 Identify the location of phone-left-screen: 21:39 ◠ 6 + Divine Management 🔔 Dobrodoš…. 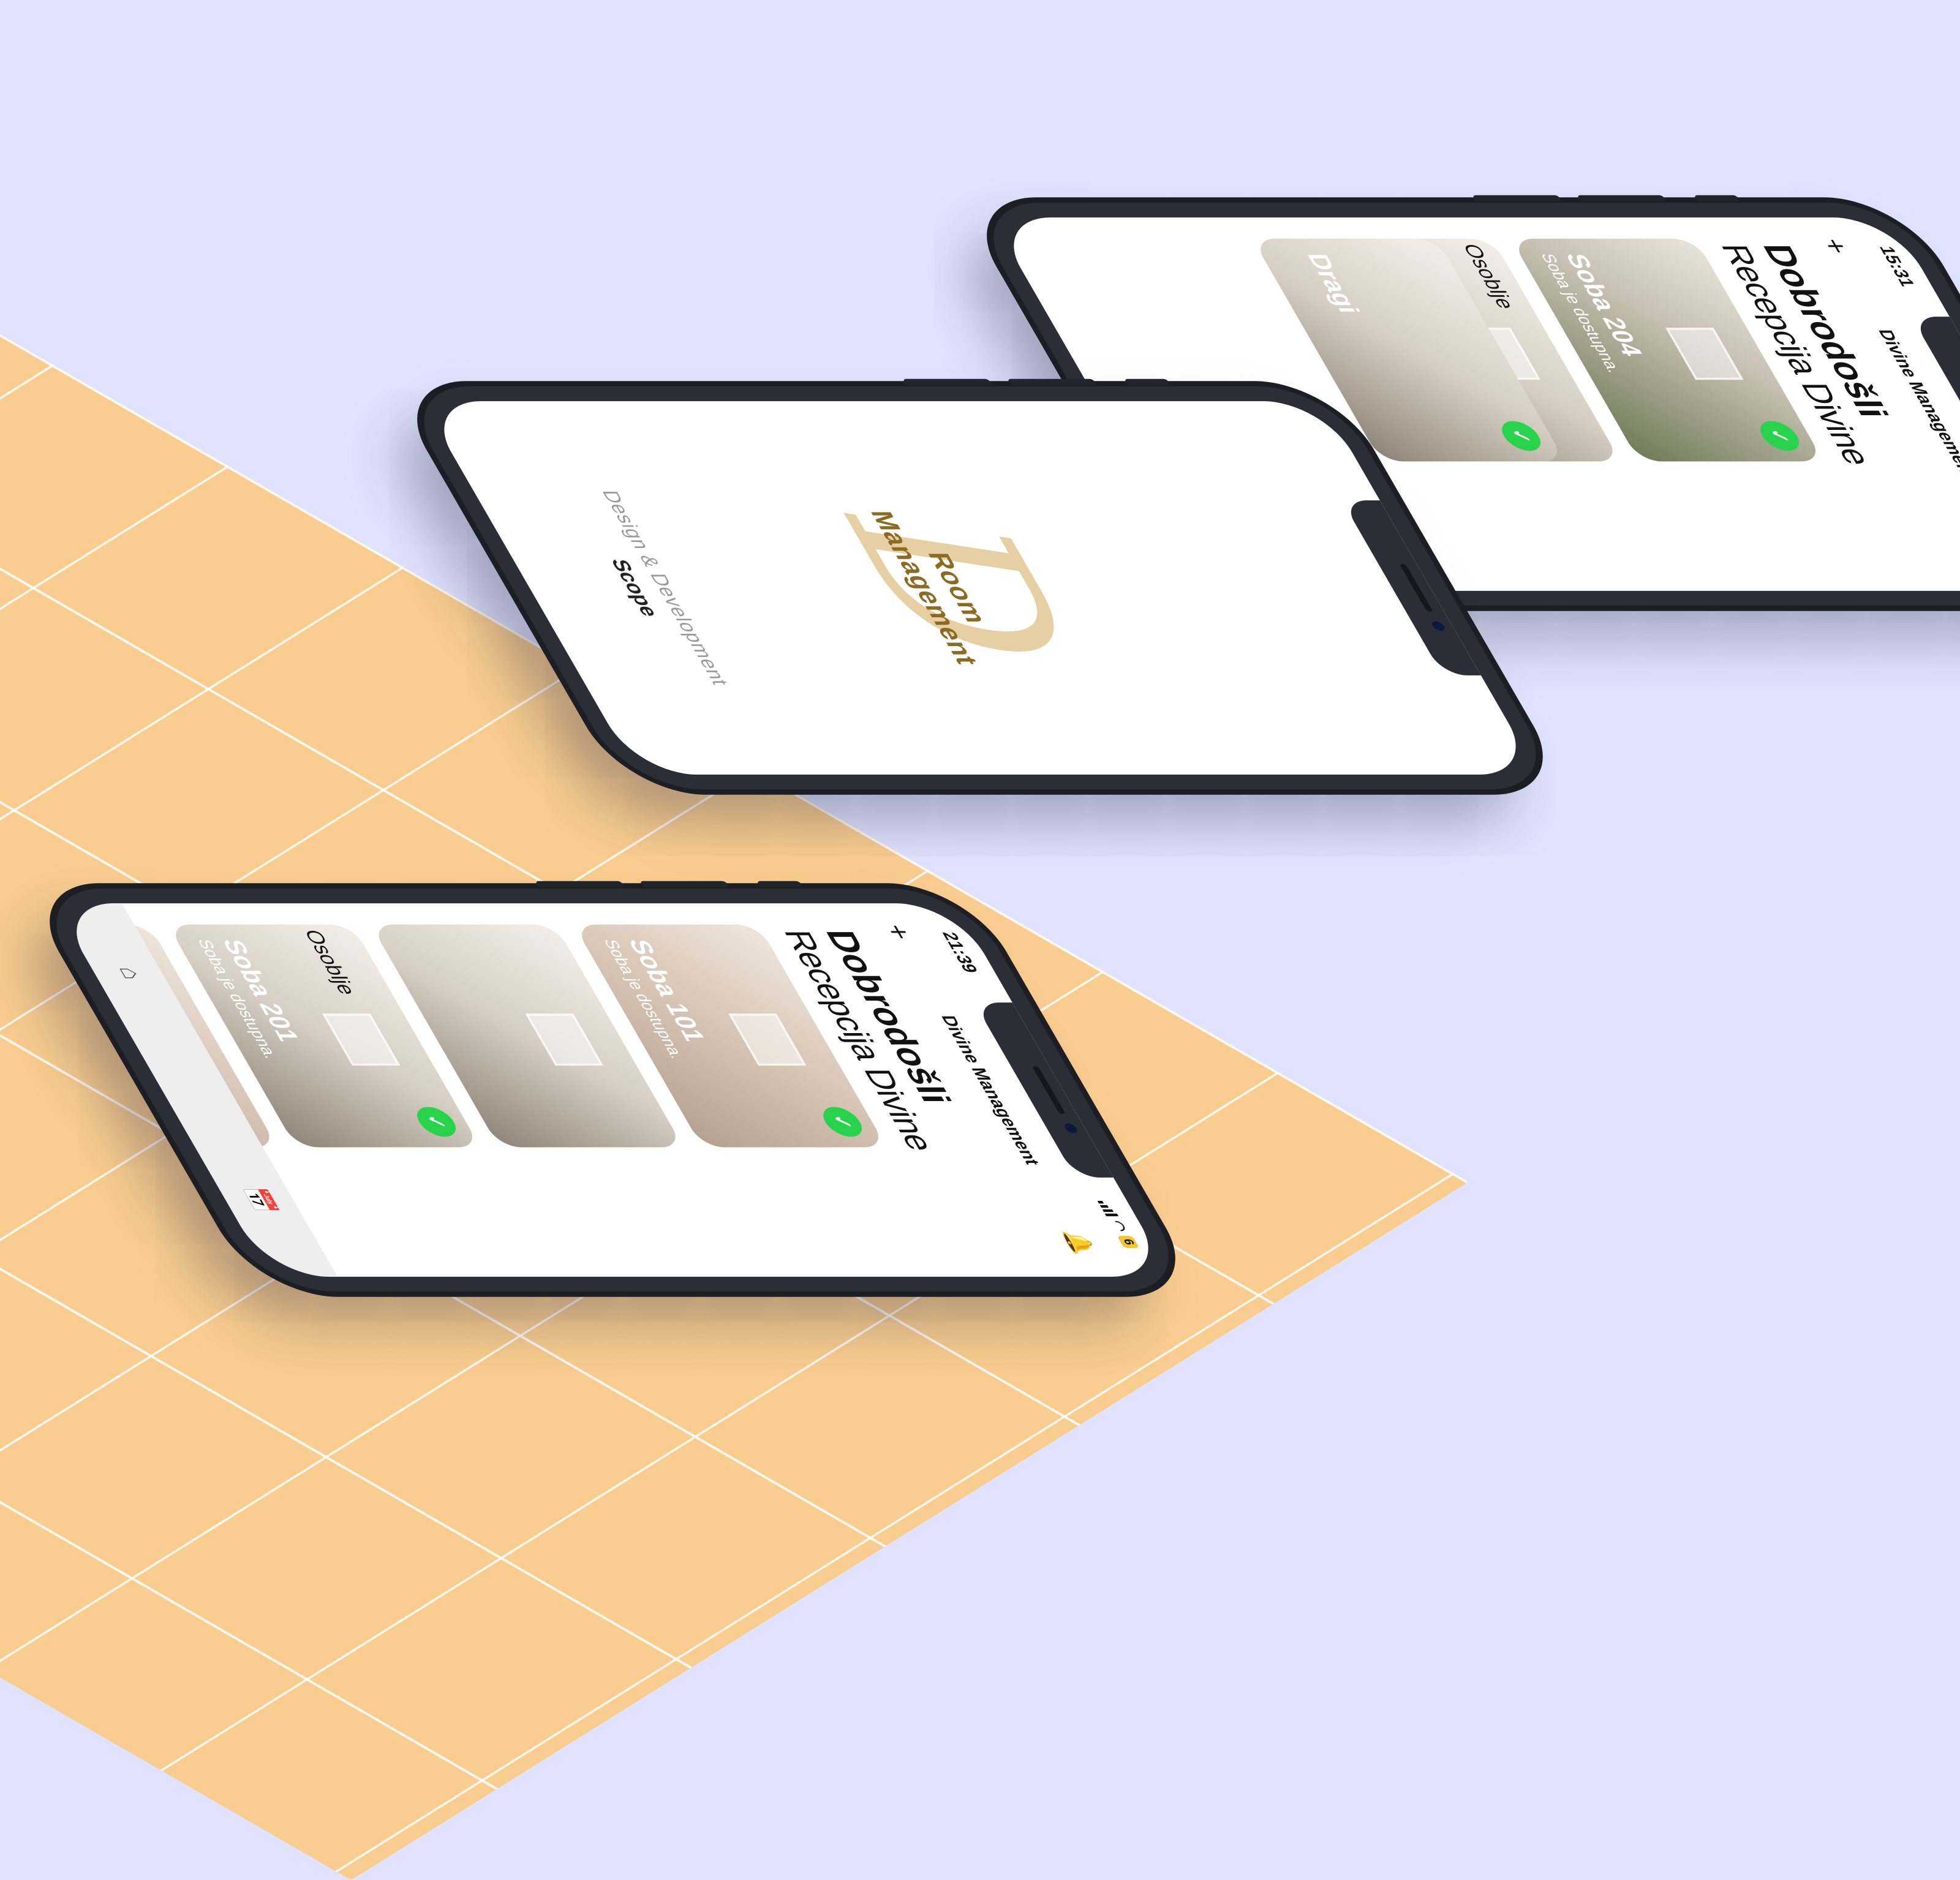
(612, 1090).